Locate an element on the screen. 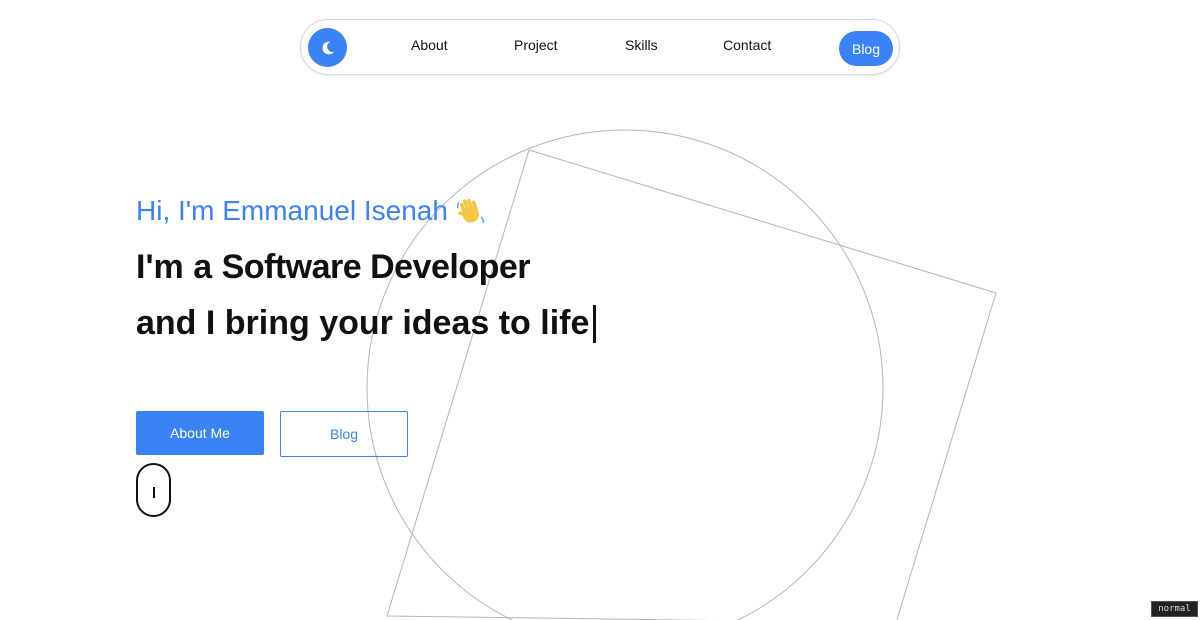  nav-link-contact: Contact is located at coordinates (747, 45).